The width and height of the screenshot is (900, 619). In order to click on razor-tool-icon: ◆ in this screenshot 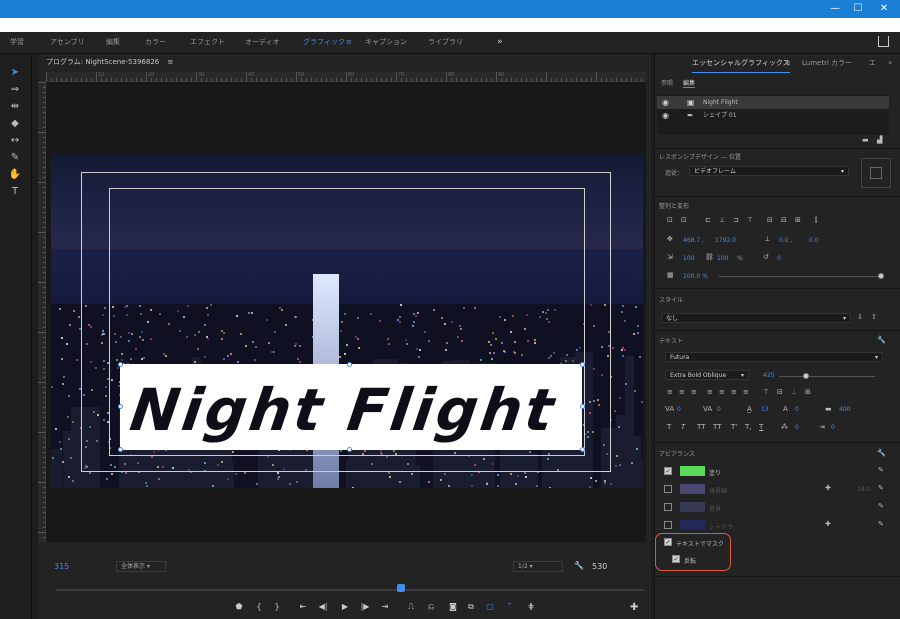, I will do `click(15, 124)`.